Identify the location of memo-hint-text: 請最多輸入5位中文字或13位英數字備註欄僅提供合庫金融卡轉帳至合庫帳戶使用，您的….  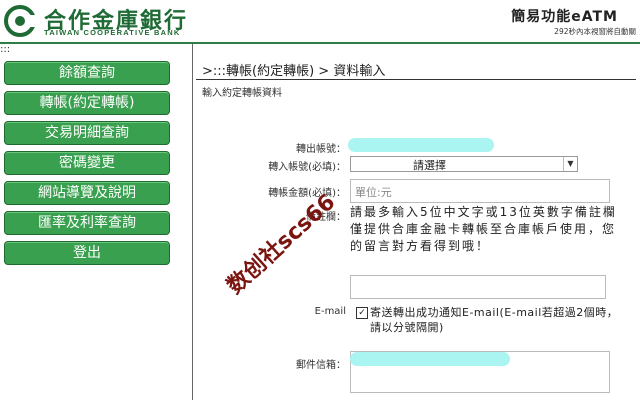
(483, 229).